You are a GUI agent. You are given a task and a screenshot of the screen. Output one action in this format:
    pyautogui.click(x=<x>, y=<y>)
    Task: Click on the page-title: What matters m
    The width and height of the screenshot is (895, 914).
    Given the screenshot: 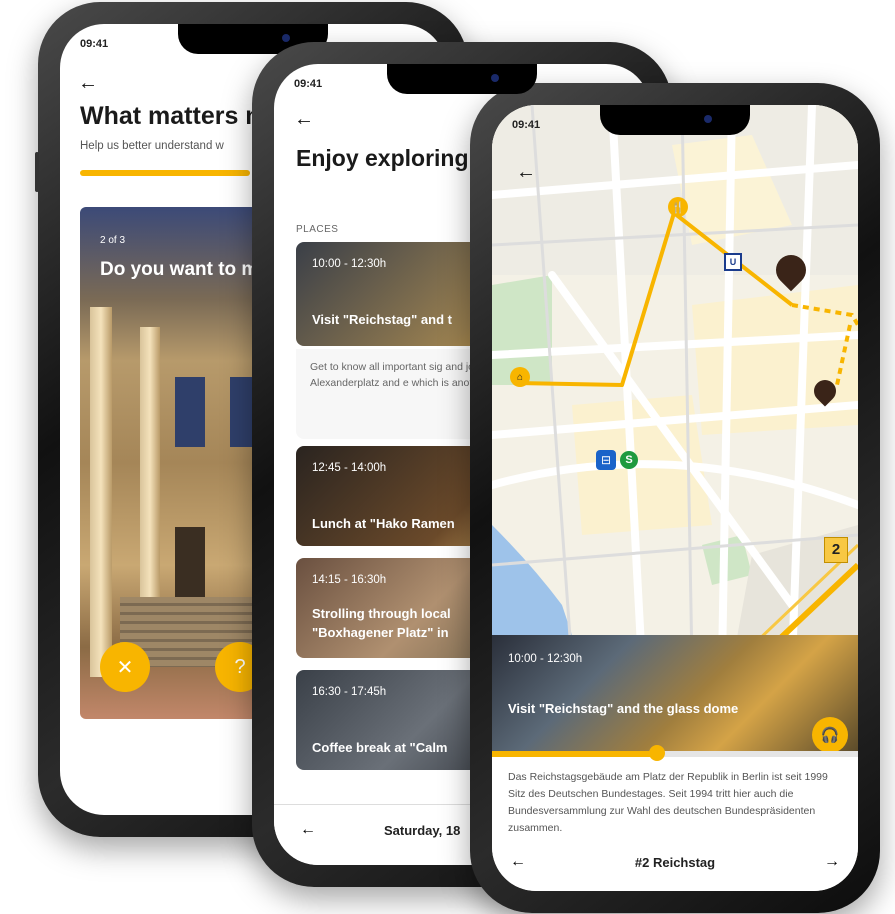 What is the action you would take?
    pyautogui.click(x=174, y=116)
    